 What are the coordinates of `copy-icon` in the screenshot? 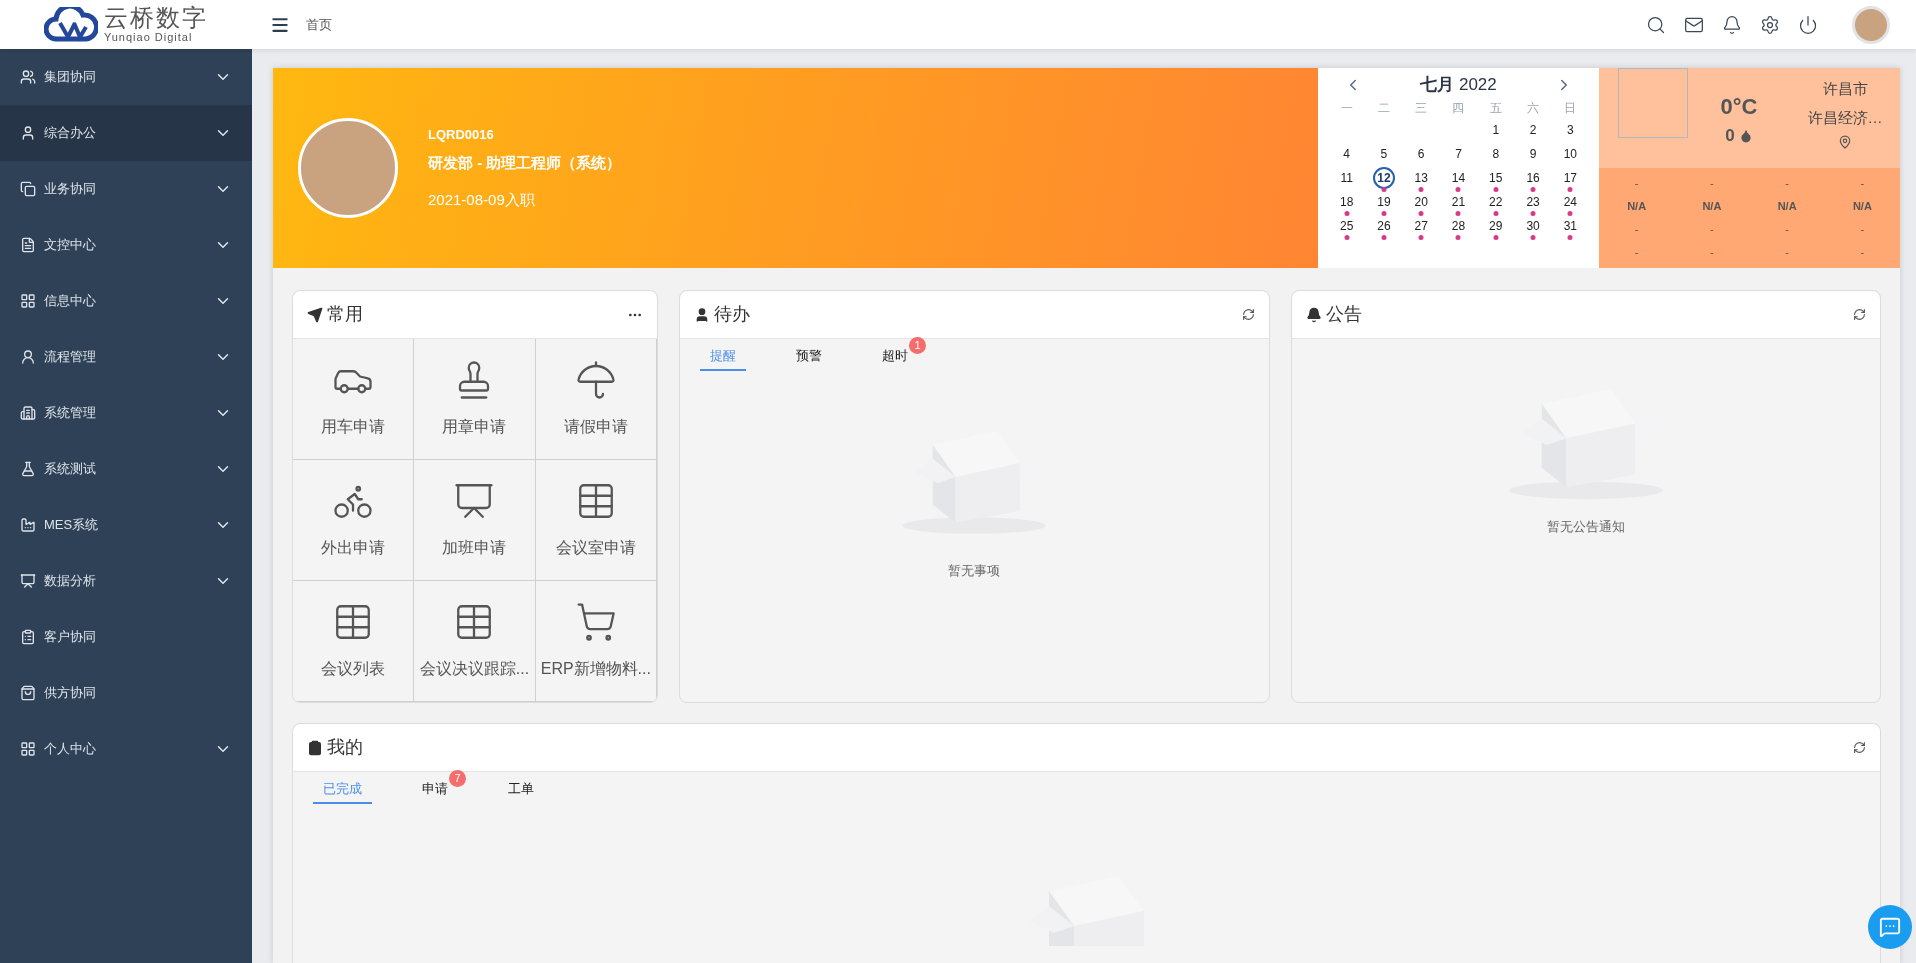 It's located at (28, 189).